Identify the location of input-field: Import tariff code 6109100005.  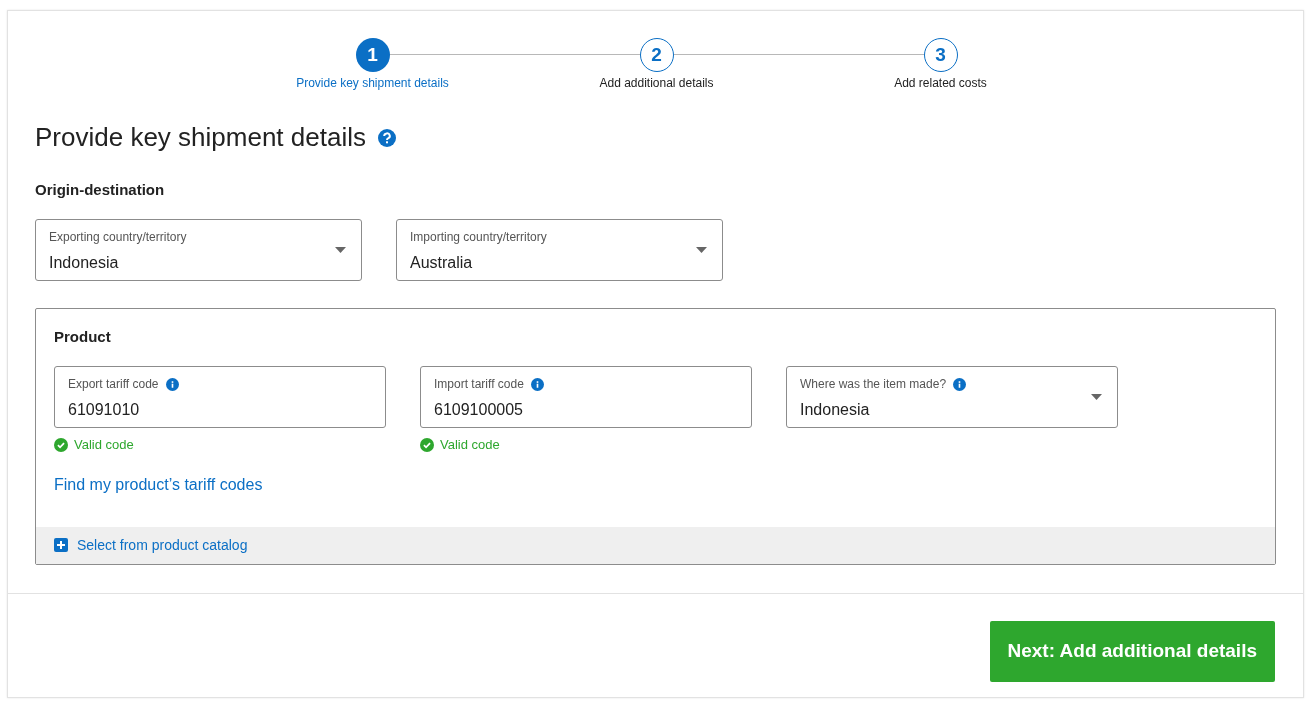
(586, 397).